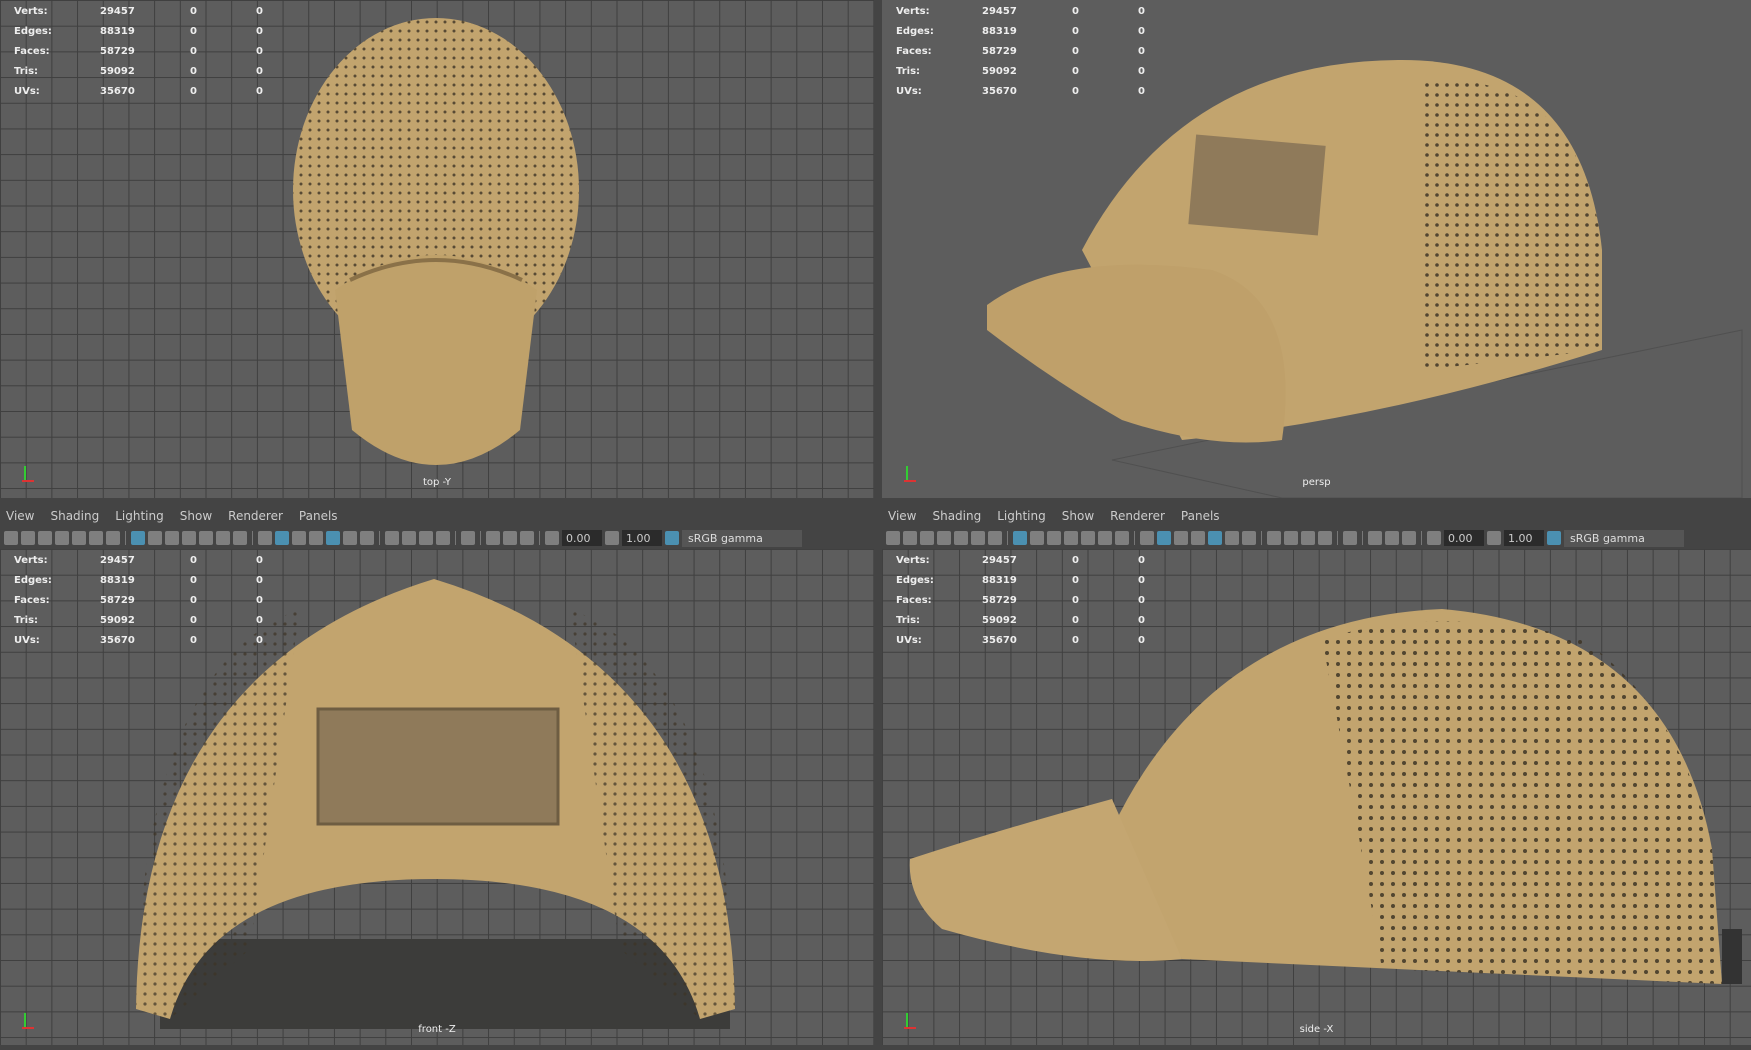 The height and width of the screenshot is (1050, 1751). I want to click on hud-sel: 0, so click(193, 71).